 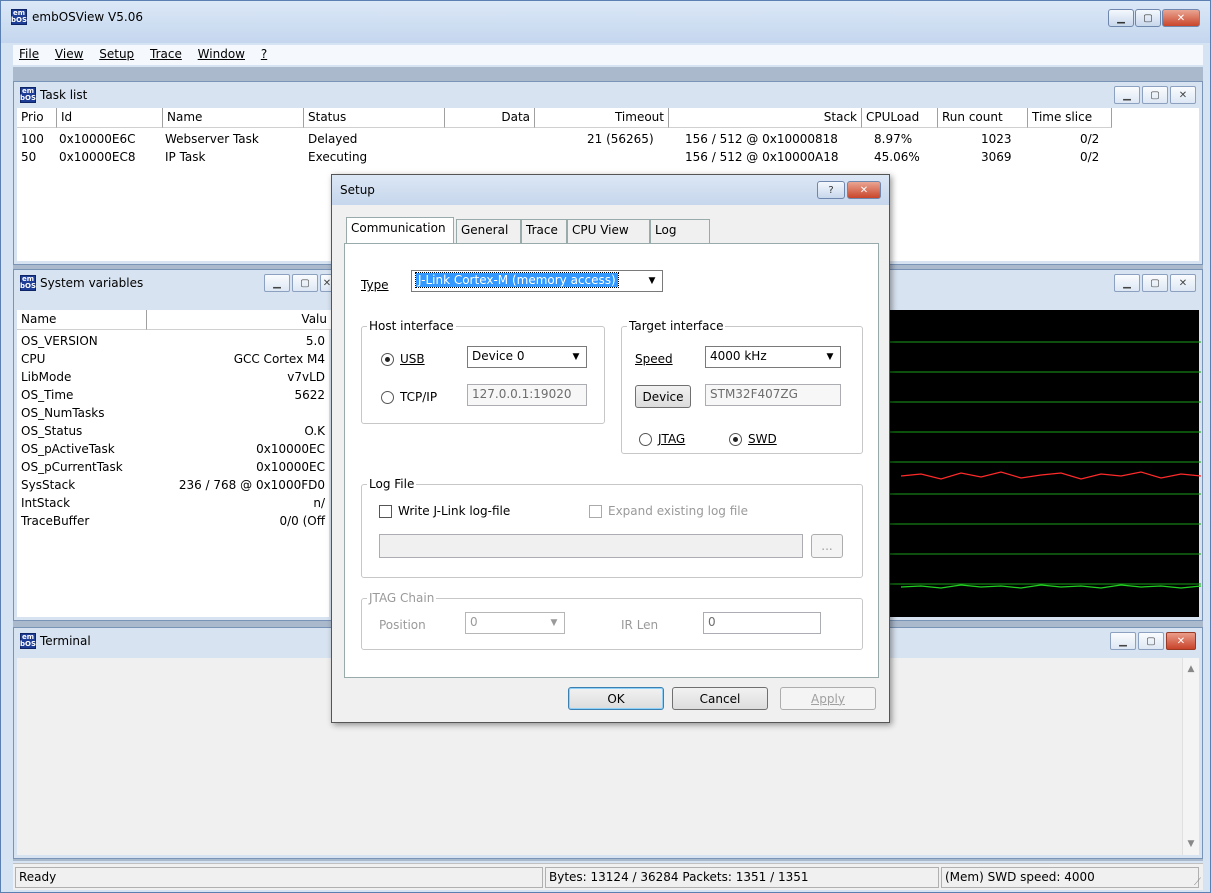 I want to click on col-runcount: Run count, so click(x=983, y=118).